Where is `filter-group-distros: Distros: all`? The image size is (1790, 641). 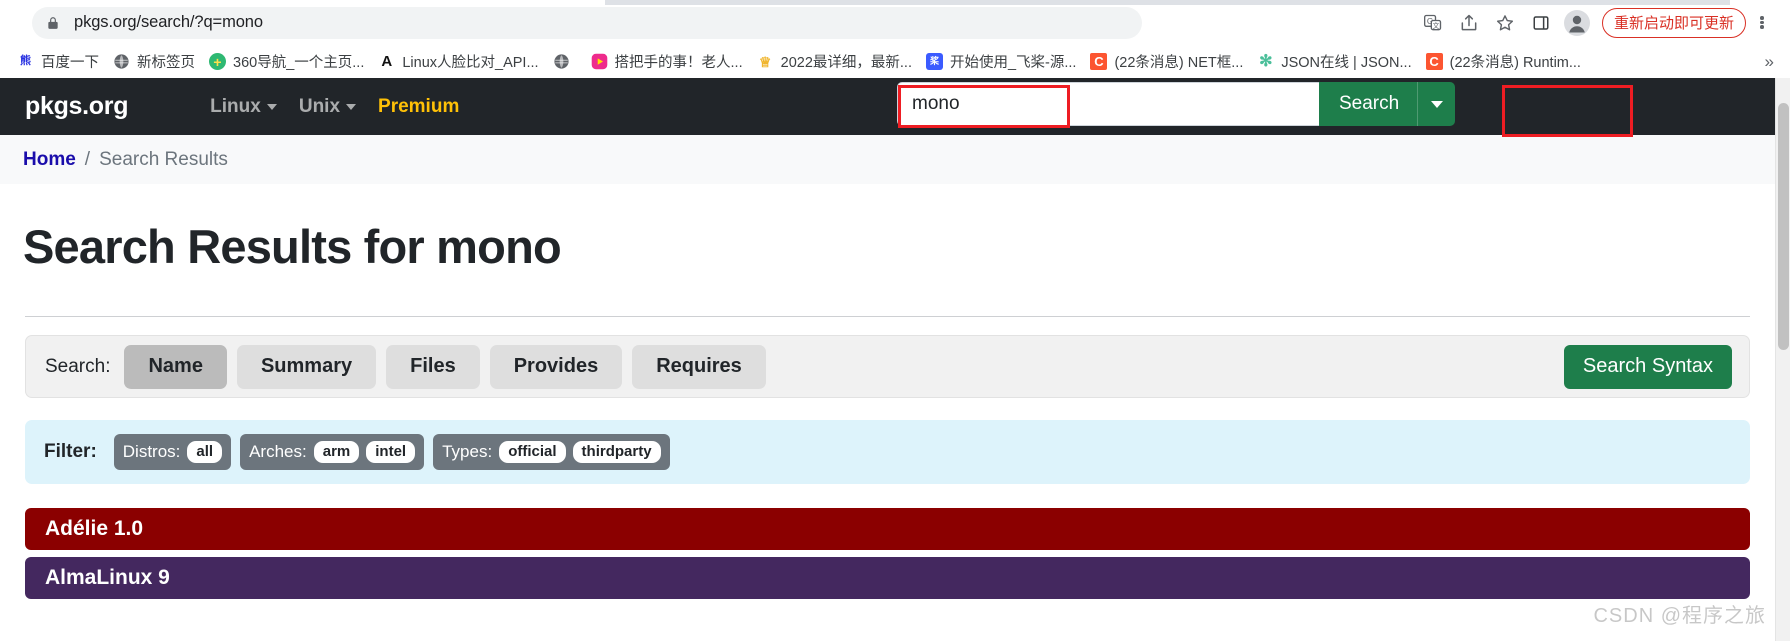 filter-group-distros: Distros: all is located at coordinates (172, 452).